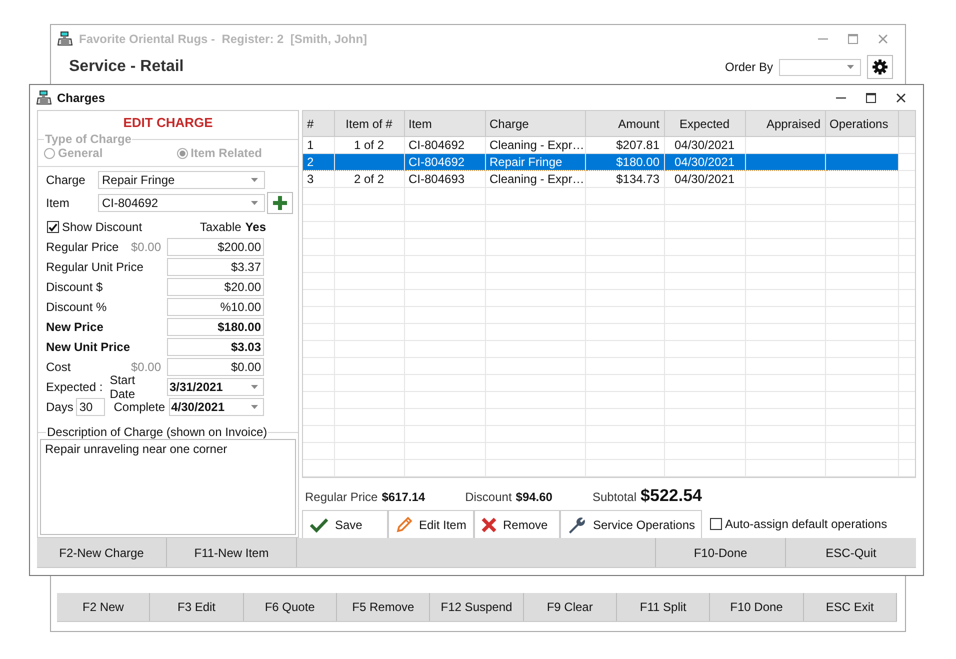  What do you see at coordinates (704, 123) in the screenshot?
I see `column-header: Expected` at bounding box center [704, 123].